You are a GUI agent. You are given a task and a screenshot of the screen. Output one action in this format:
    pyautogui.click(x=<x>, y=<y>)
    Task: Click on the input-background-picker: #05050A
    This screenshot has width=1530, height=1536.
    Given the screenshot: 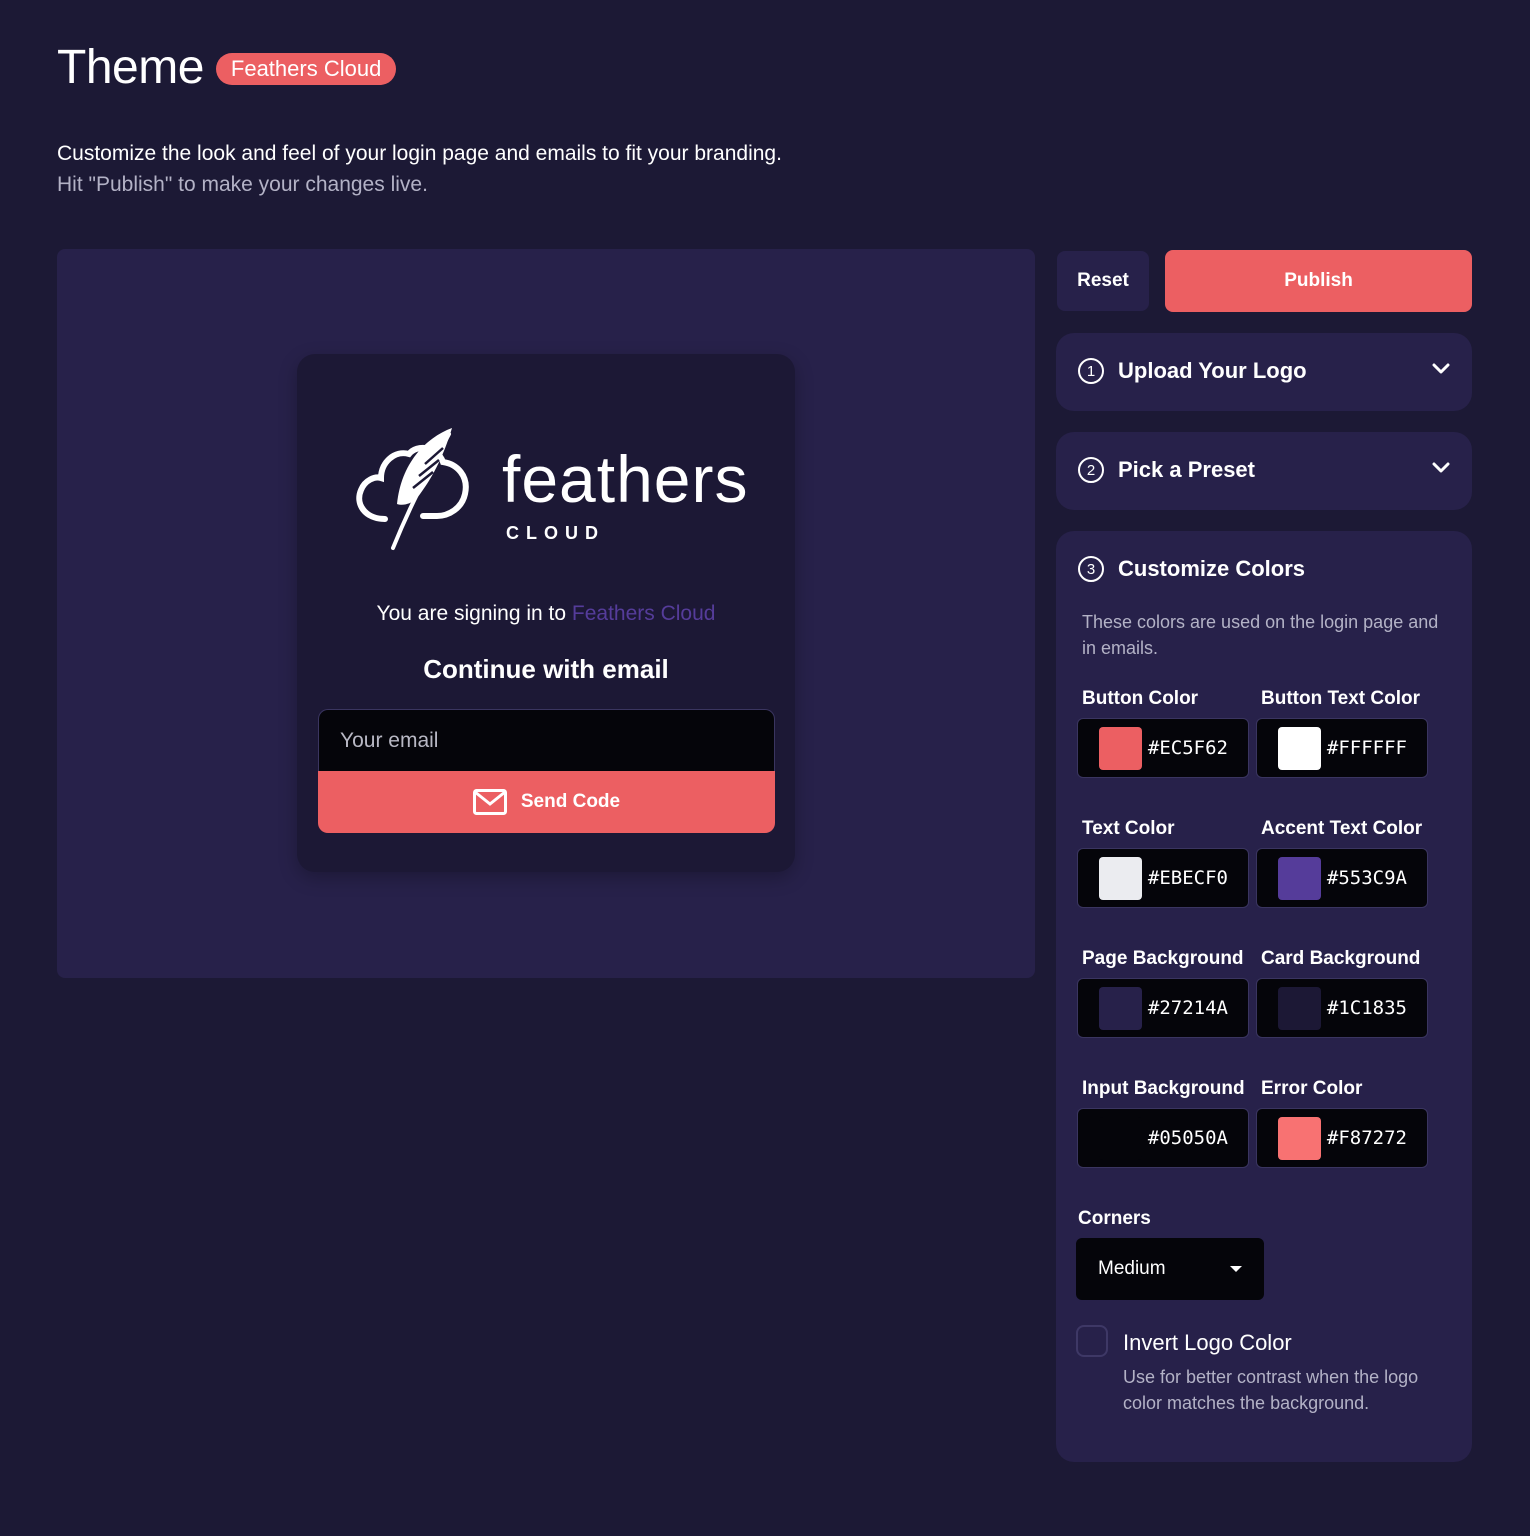 What is the action you would take?
    pyautogui.click(x=1163, y=1138)
    